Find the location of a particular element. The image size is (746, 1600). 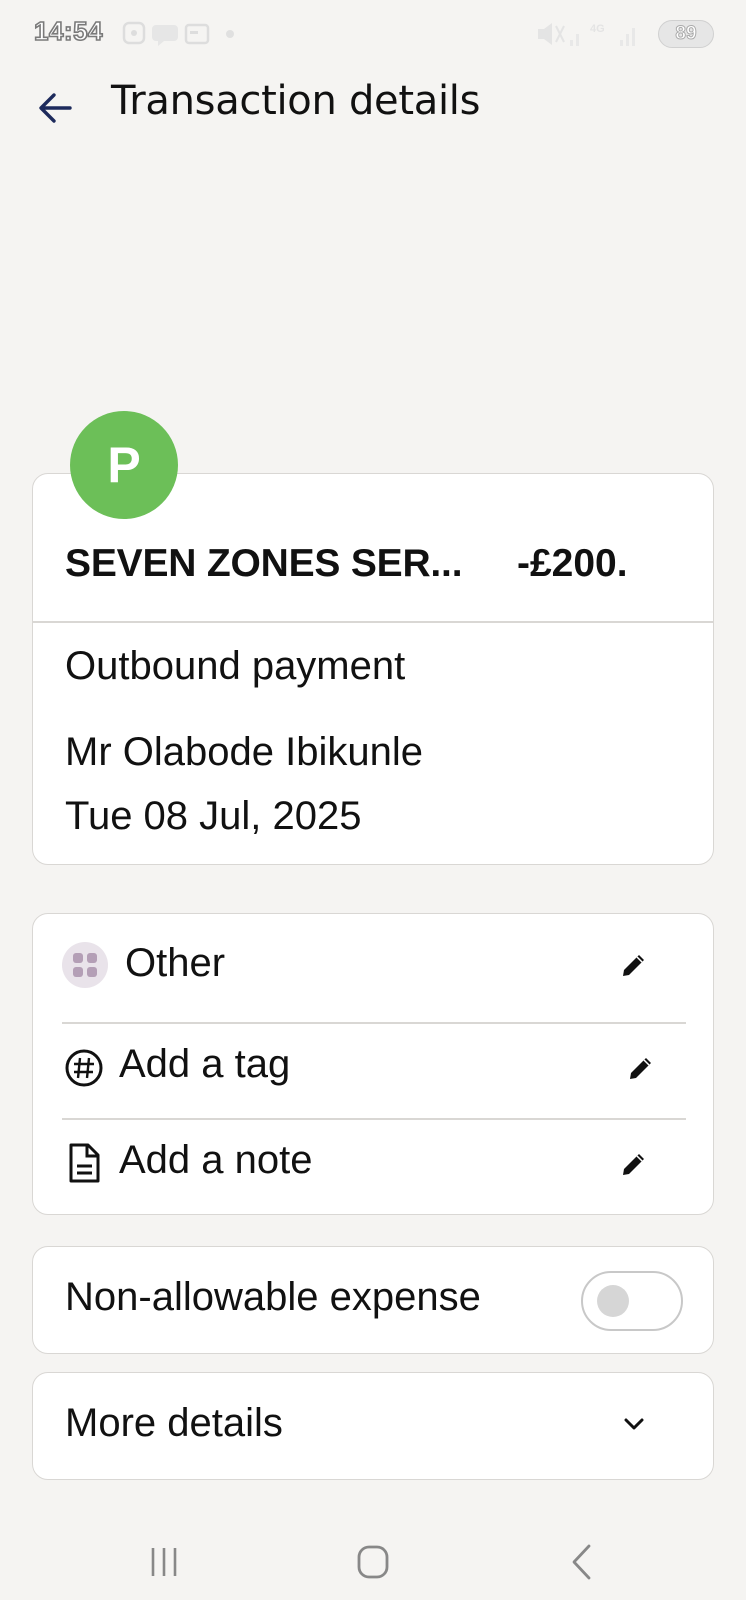

add-tag-row: Add a tag is located at coordinates (373, 1072).